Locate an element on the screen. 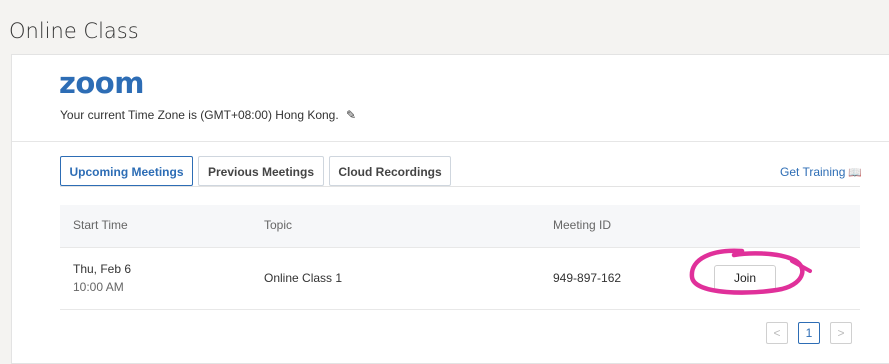 Image resolution: width=889 pixels, height=364 pixels. tab-upcoming-meetings: Upcoming Meetings is located at coordinates (126, 171).